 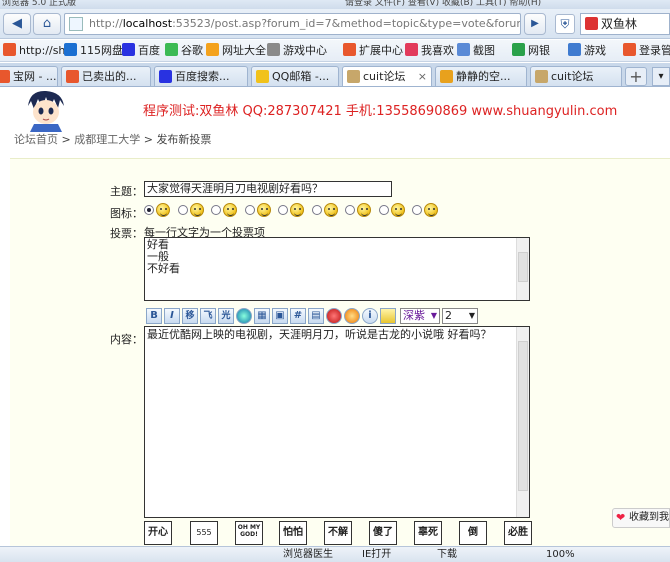 What do you see at coordinates (154, 316) in the screenshot?
I see `bold-button: B` at bounding box center [154, 316].